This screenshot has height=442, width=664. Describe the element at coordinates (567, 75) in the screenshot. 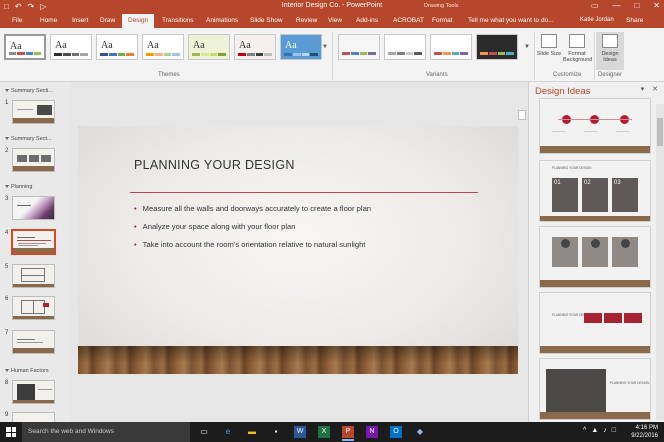

I see `customize-group-label: Customize` at that location.